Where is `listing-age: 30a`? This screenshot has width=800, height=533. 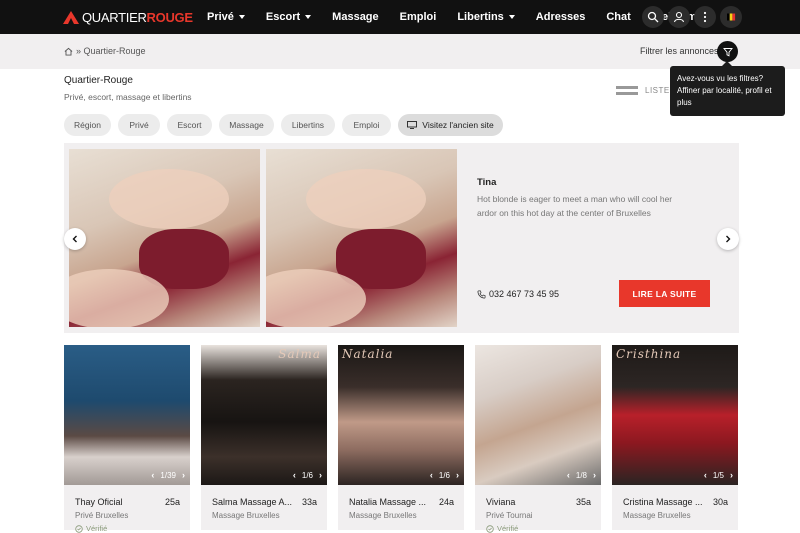
listing-age: 30a is located at coordinates (720, 502).